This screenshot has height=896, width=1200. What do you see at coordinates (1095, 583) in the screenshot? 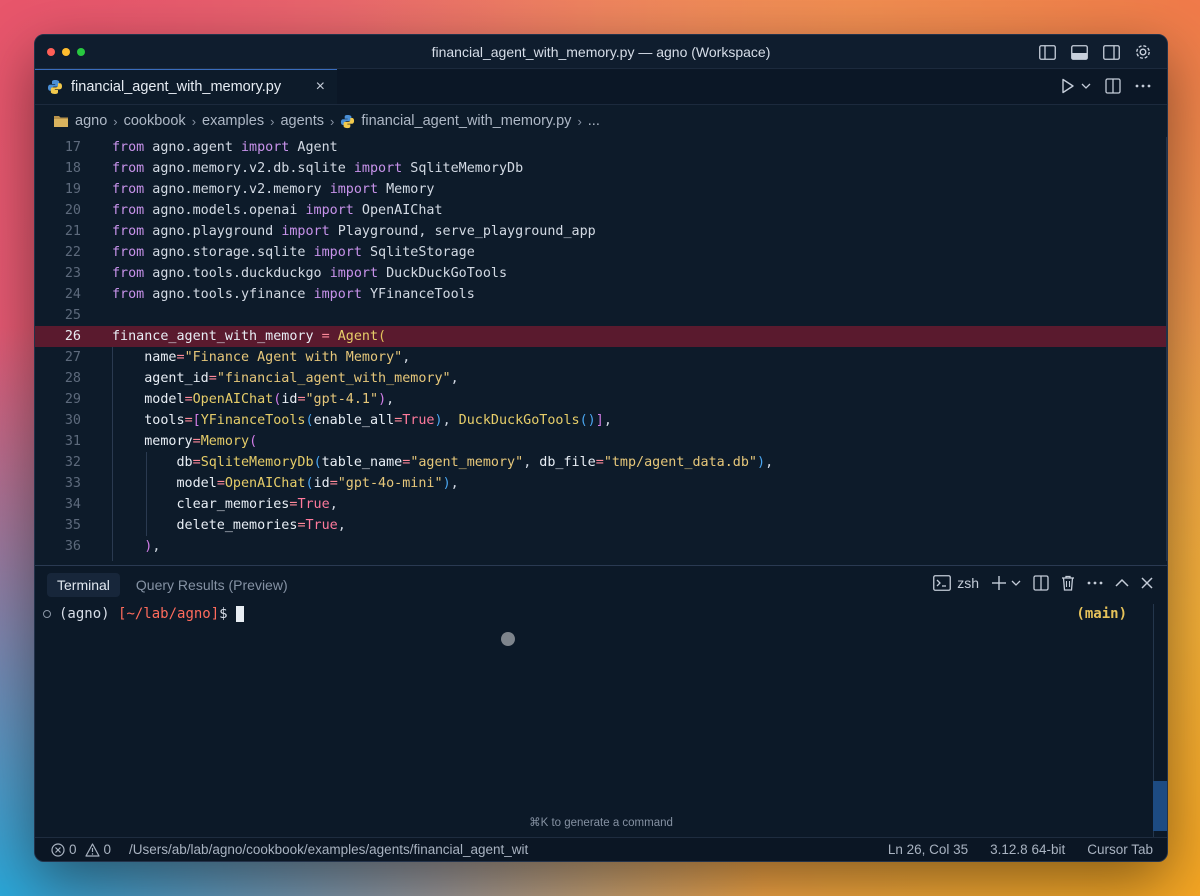
I see `panel-more-actions-icon` at bounding box center [1095, 583].